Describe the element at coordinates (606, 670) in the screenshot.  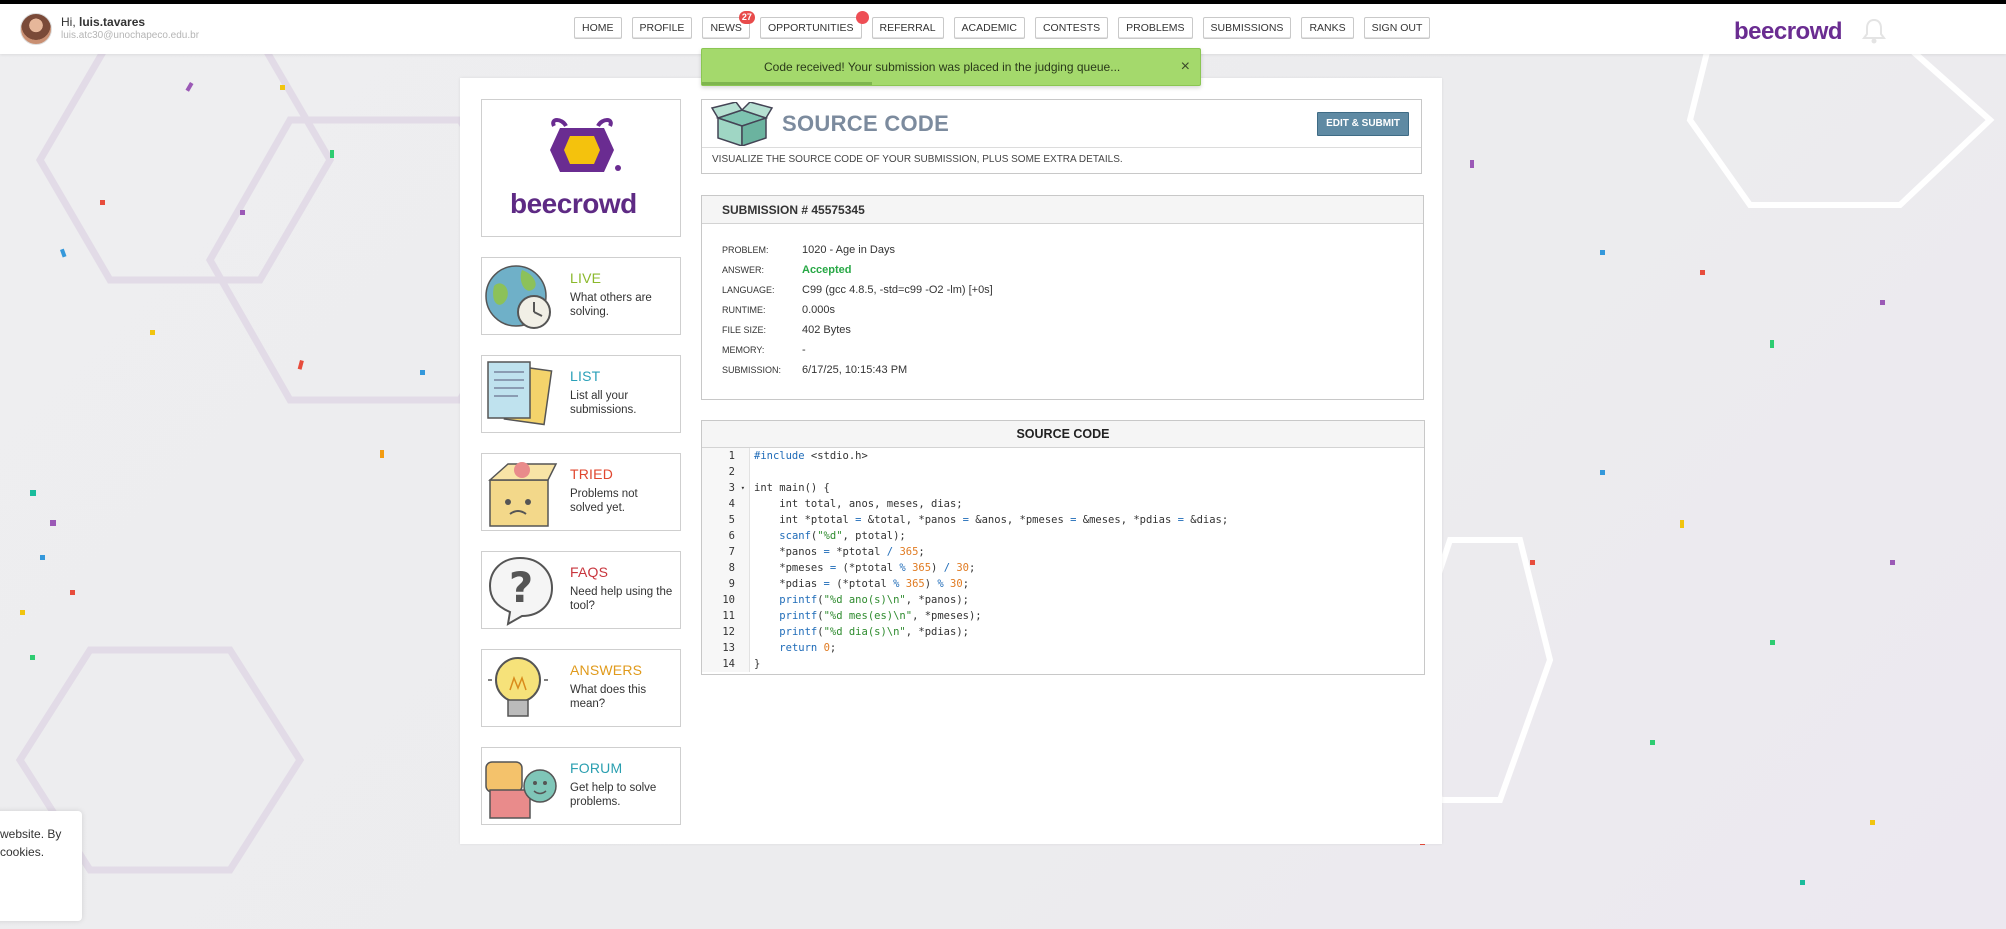
I see `sidebar-item-answers-title: ANSWERS` at that location.